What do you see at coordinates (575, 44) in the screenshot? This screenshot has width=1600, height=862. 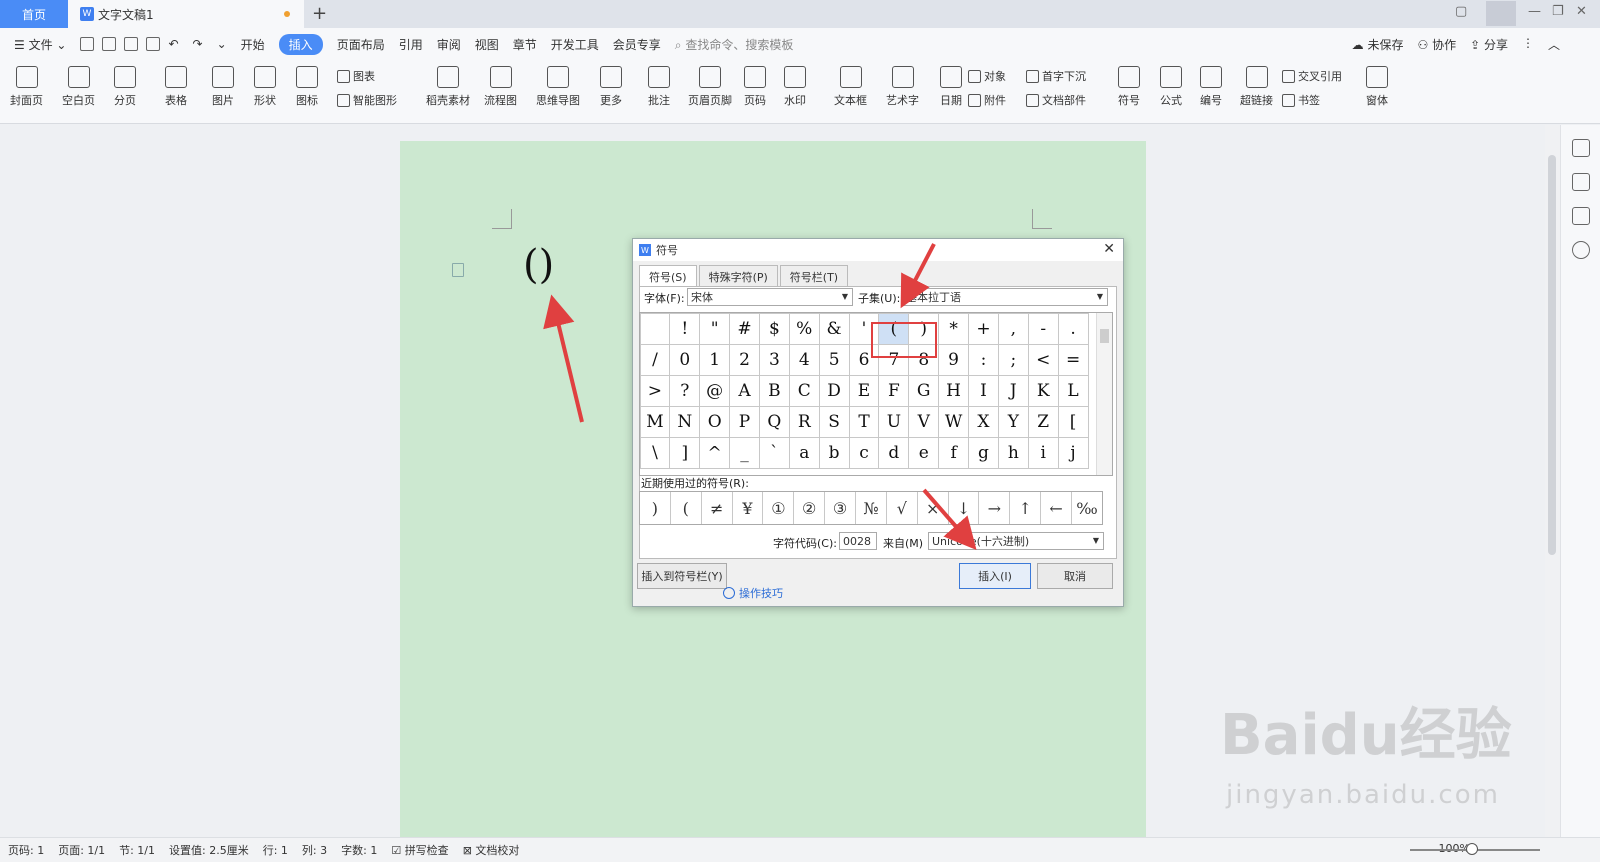 I see `menu-developer: 开发工具` at bounding box center [575, 44].